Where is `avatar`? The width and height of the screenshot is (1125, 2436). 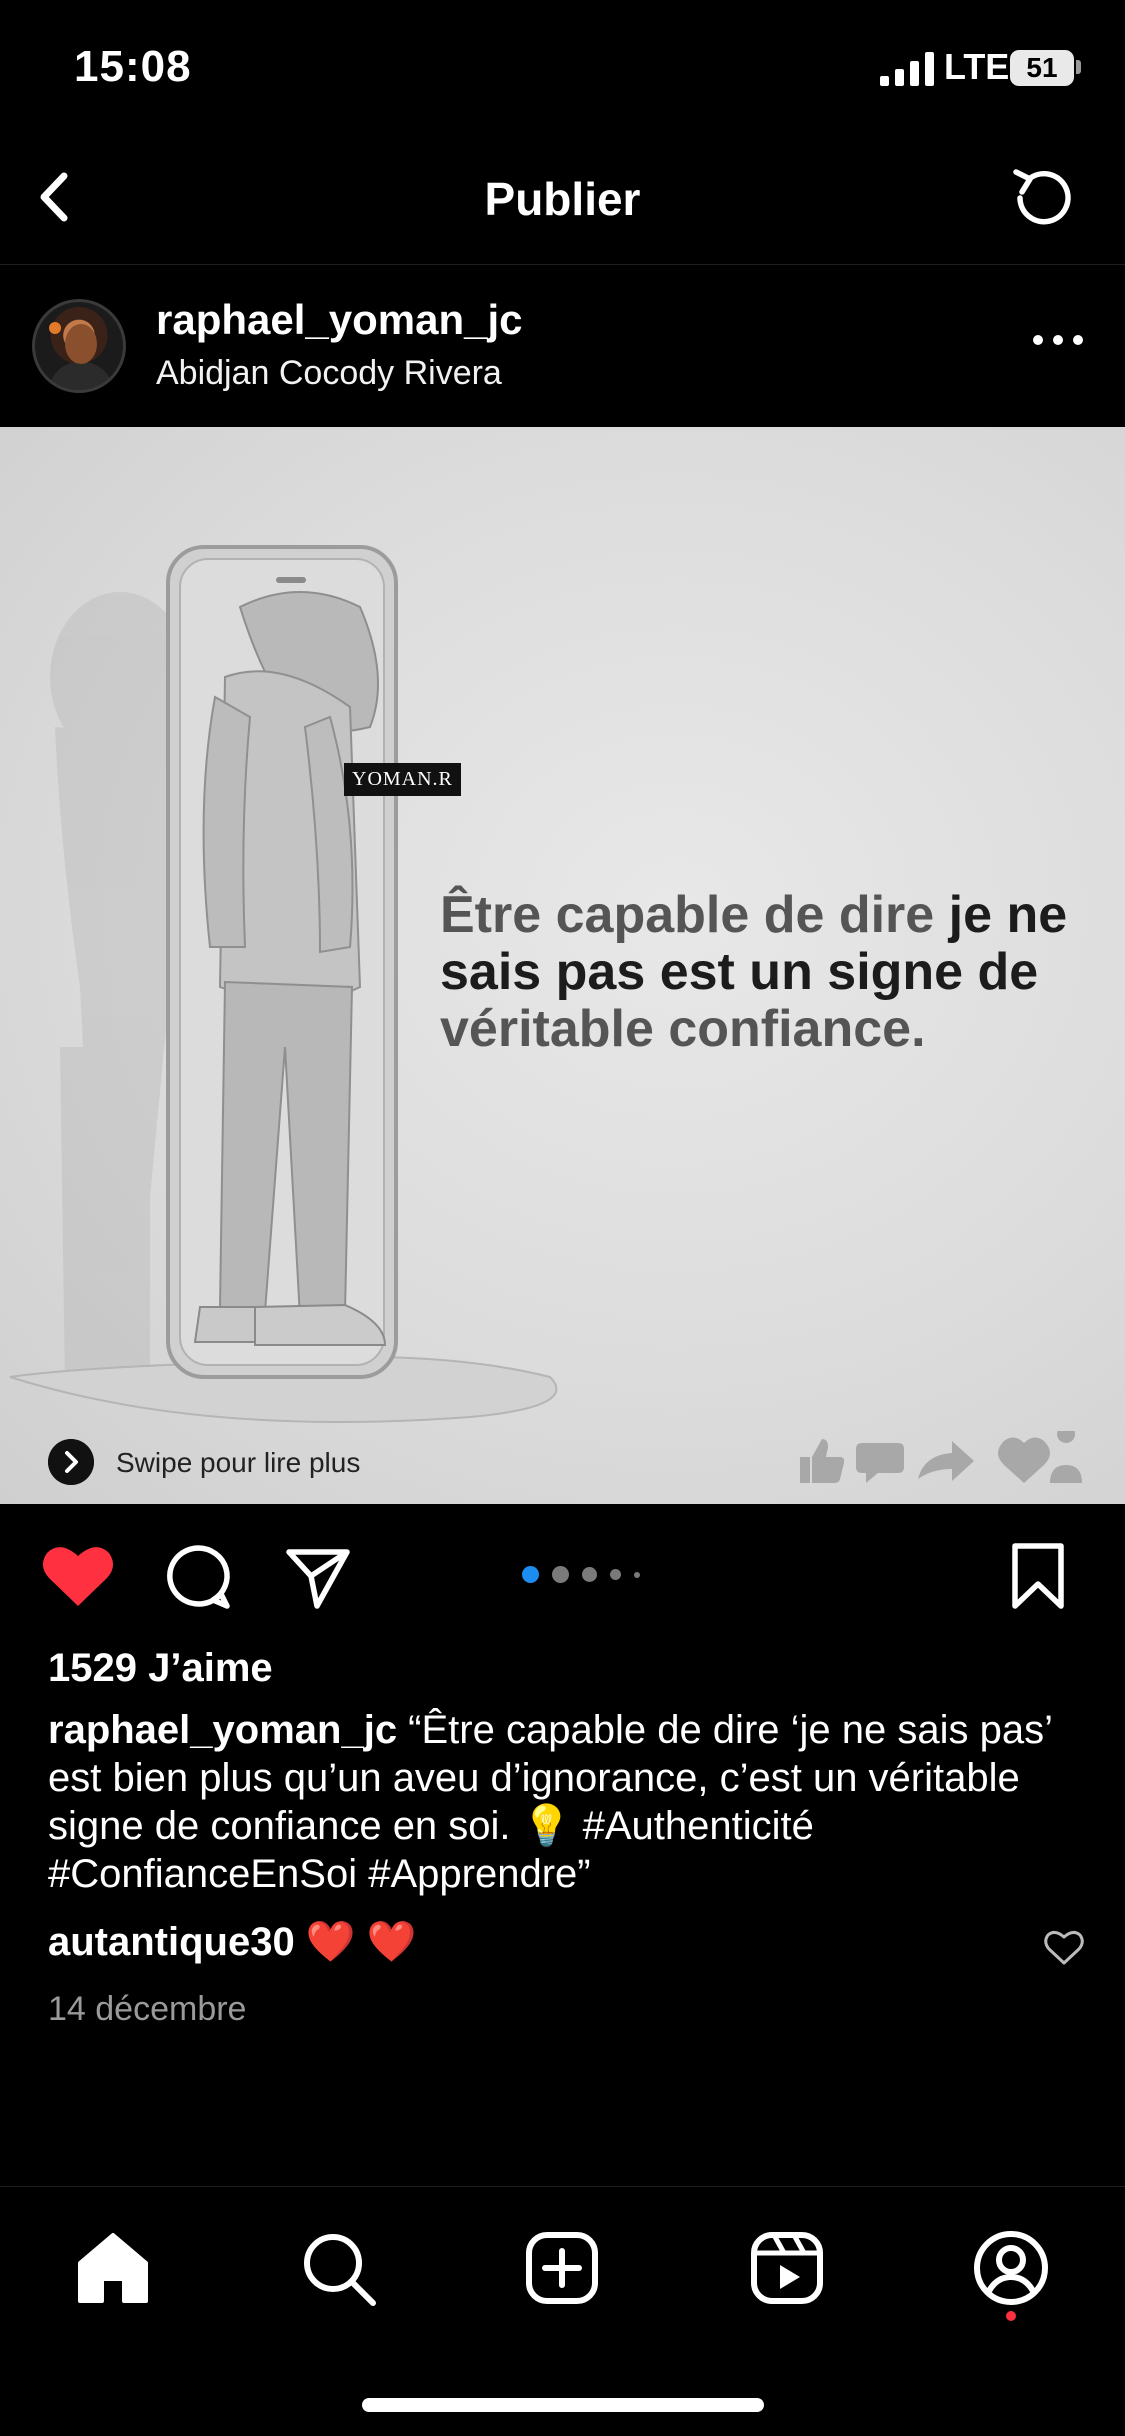 avatar is located at coordinates (79, 346).